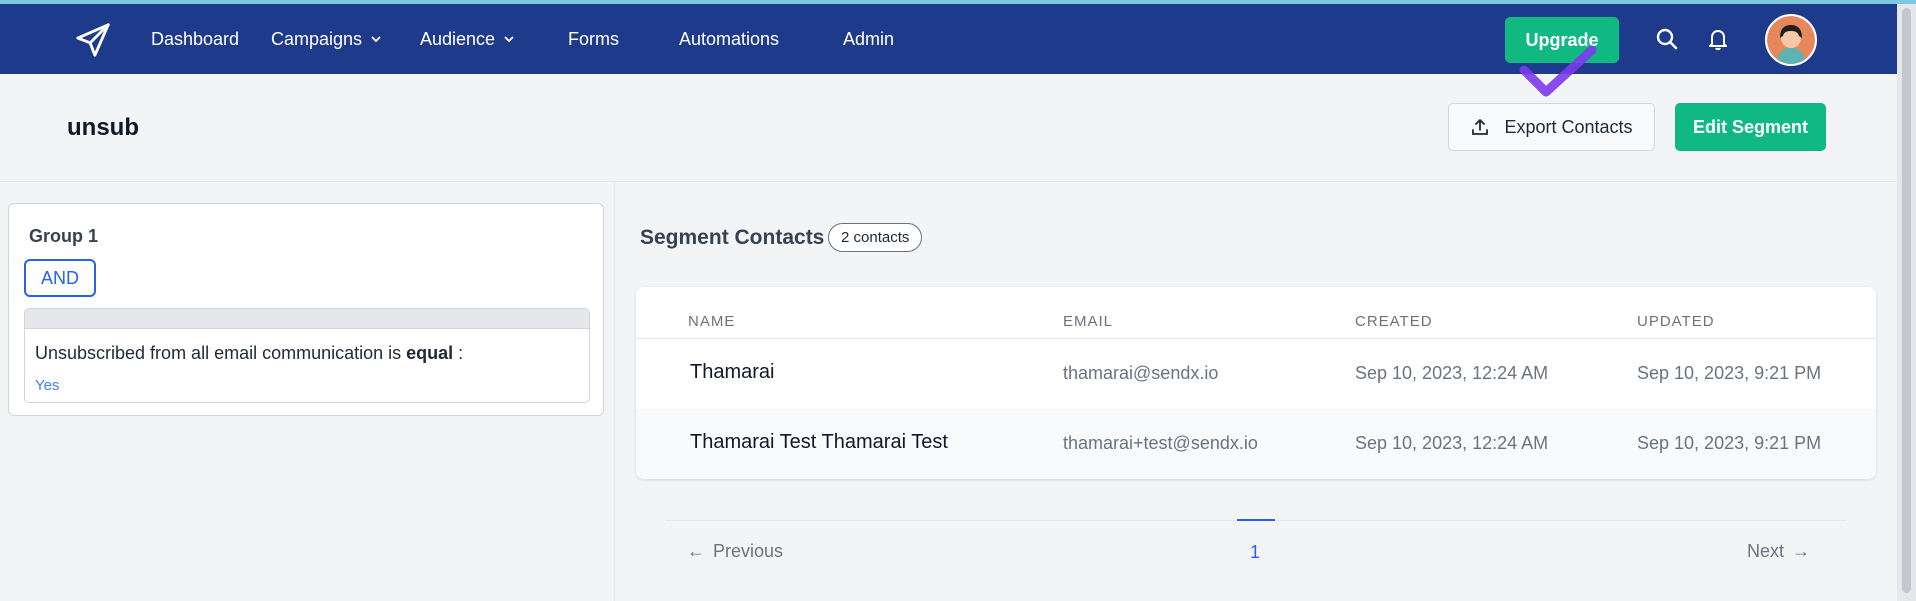 This screenshot has width=1916, height=601. Describe the element at coordinates (712, 321) in the screenshot. I see `column-header-name: NAME` at that location.